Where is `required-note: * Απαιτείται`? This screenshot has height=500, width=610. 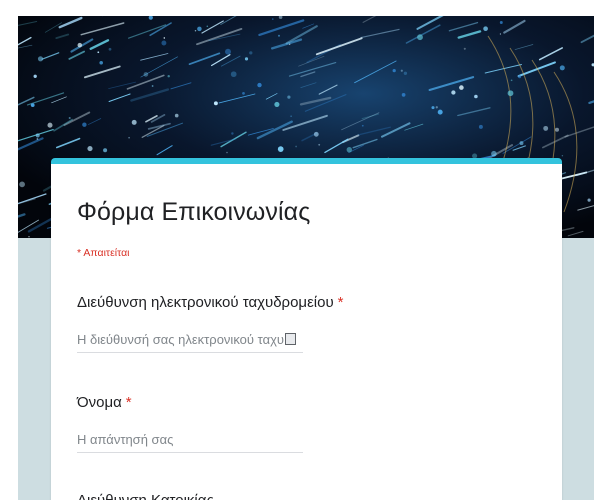 required-note: * Απαιτείται is located at coordinates (103, 253).